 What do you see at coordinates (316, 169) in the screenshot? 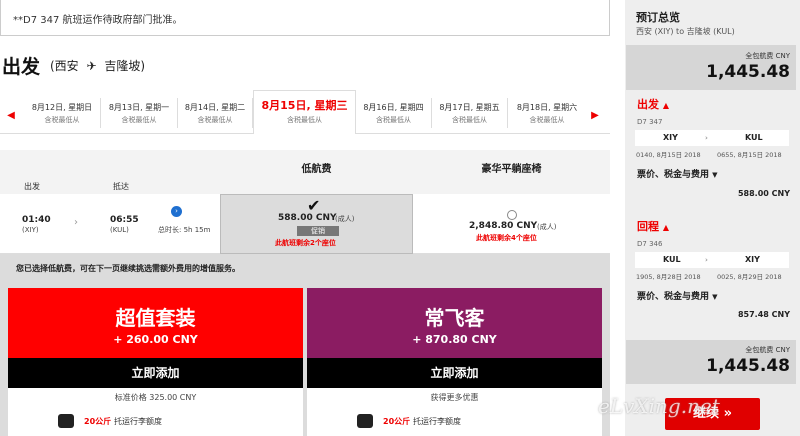
I see `low-fare-header: 低航费` at bounding box center [316, 169].